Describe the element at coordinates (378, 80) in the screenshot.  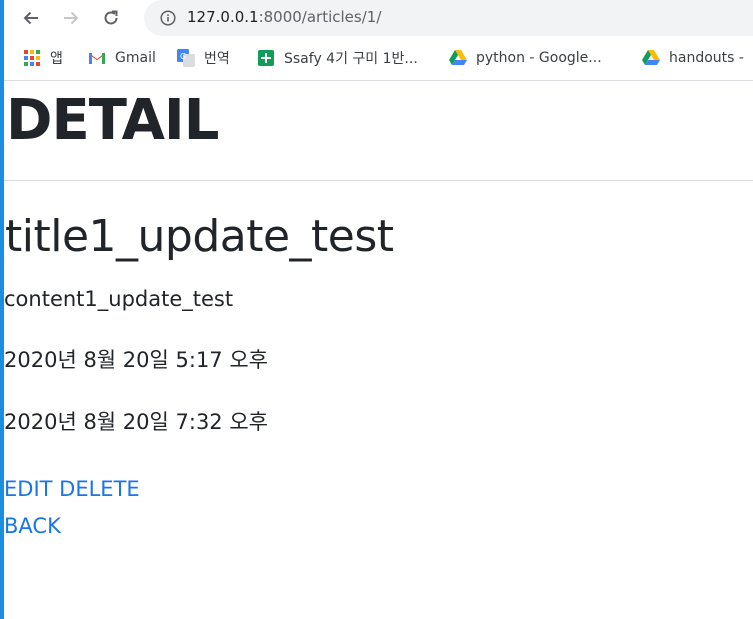
I see `chrome-divider` at that location.